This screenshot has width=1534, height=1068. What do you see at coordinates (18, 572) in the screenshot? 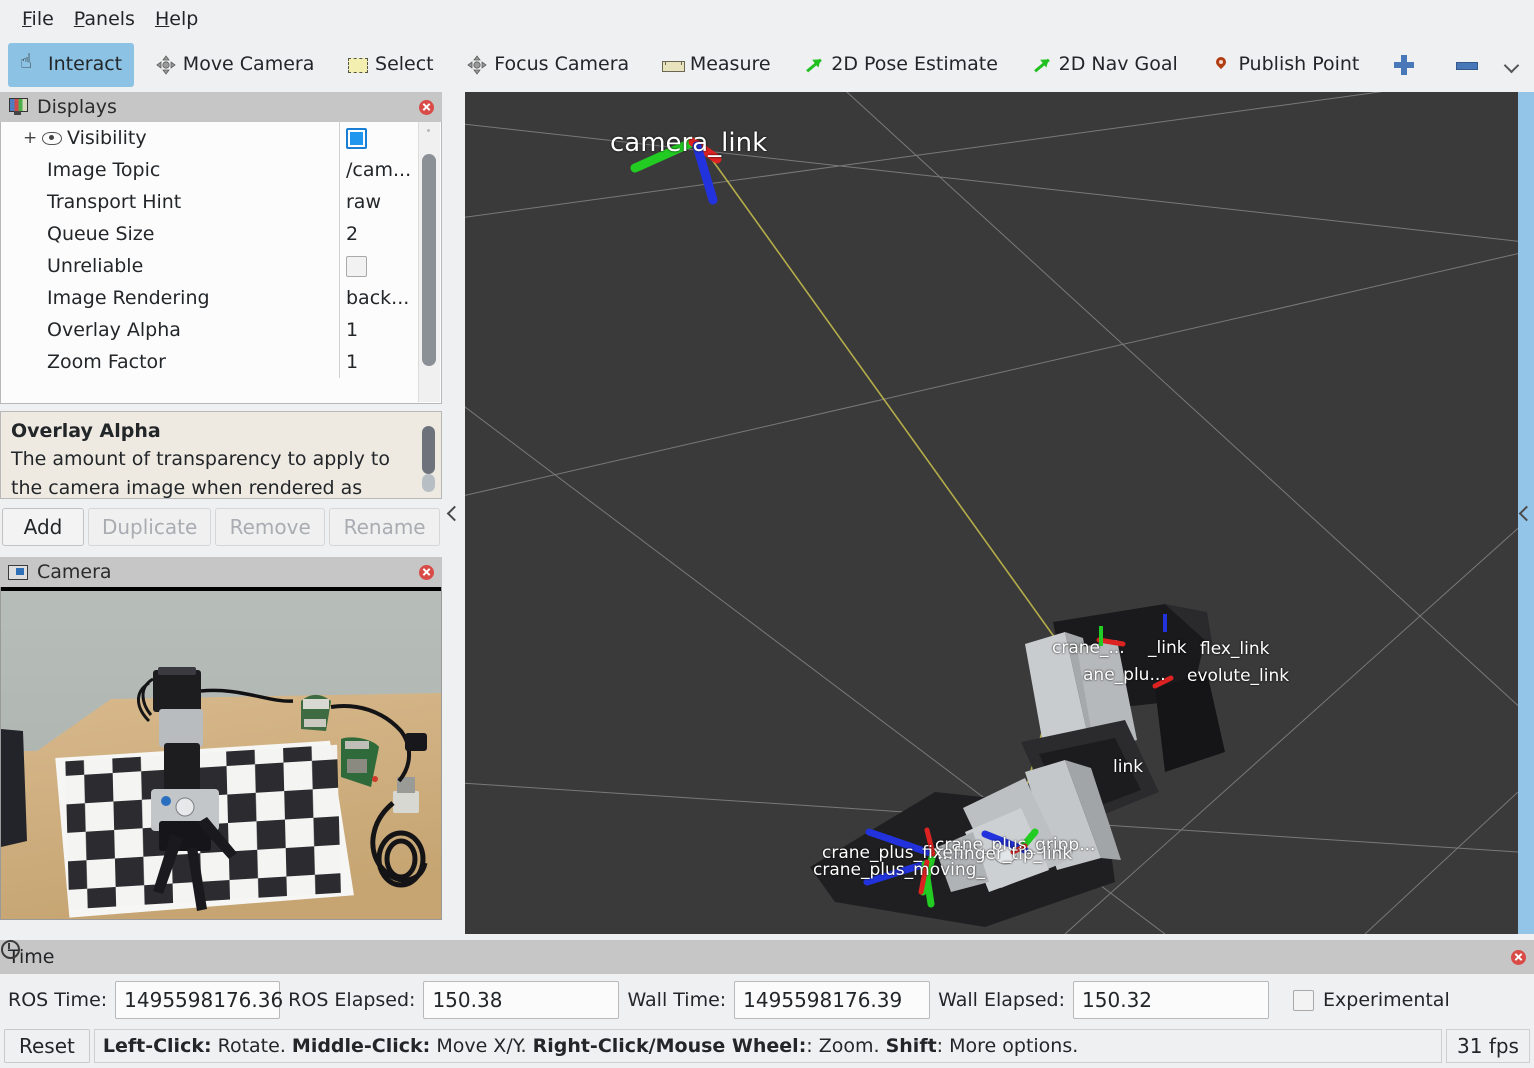
I see `camera-icon` at bounding box center [18, 572].